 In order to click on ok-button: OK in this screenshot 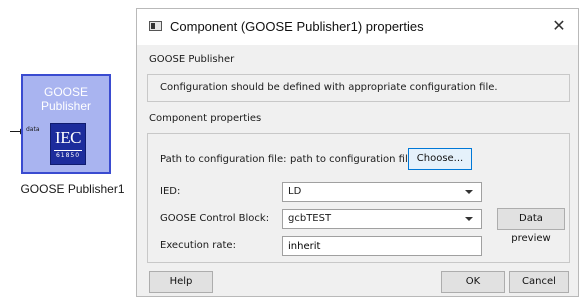, I will do `click(473, 282)`.